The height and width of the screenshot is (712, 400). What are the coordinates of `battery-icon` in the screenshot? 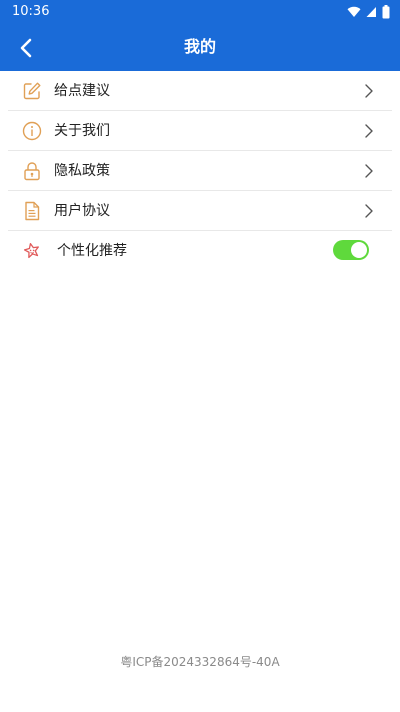 It's located at (386, 12).